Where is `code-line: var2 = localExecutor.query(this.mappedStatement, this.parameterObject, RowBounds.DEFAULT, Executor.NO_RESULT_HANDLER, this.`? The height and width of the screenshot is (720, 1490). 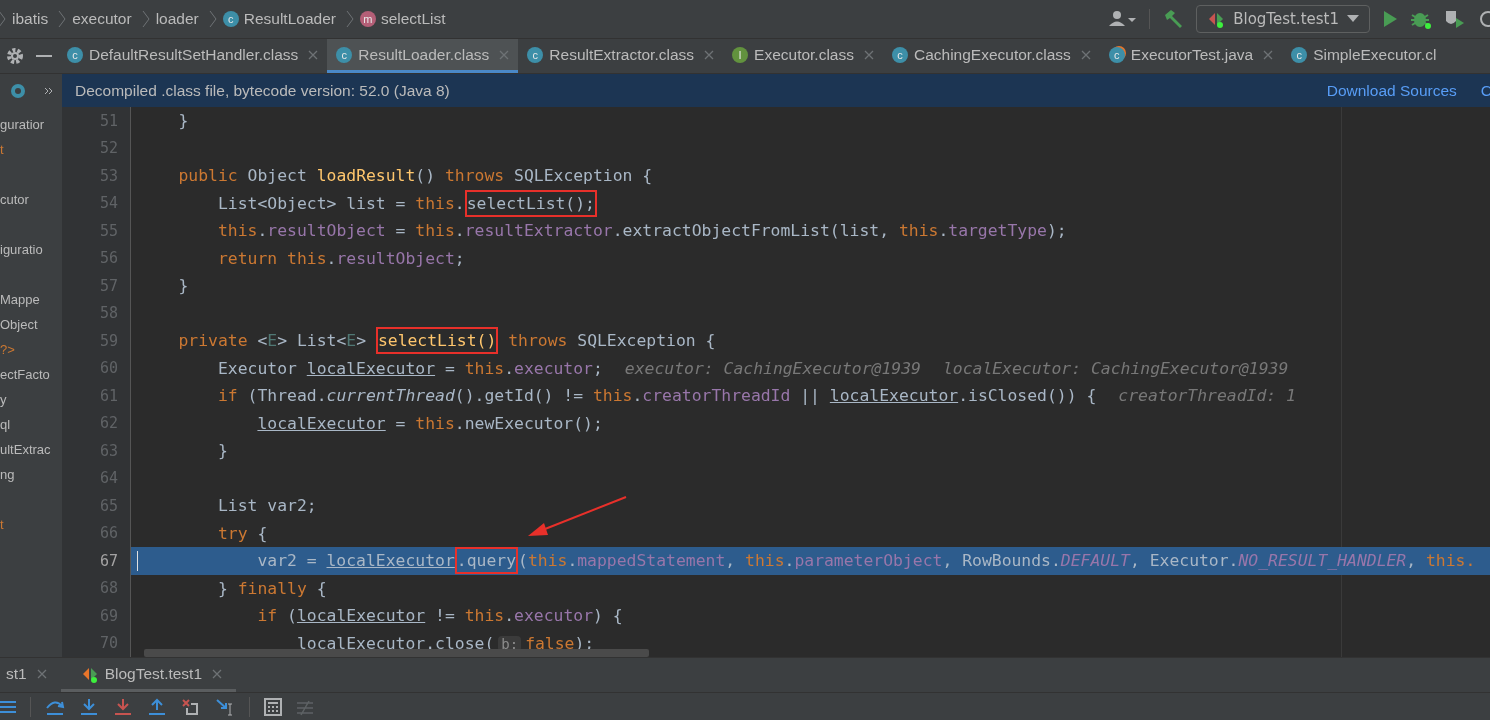 code-line: var2 = localExecutor.query(this.mappedStatement, this.parameterObject, RowBounds.DEFAULT, Executor.NO_RESULT_HANDLER, this. is located at coordinates (807, 561).